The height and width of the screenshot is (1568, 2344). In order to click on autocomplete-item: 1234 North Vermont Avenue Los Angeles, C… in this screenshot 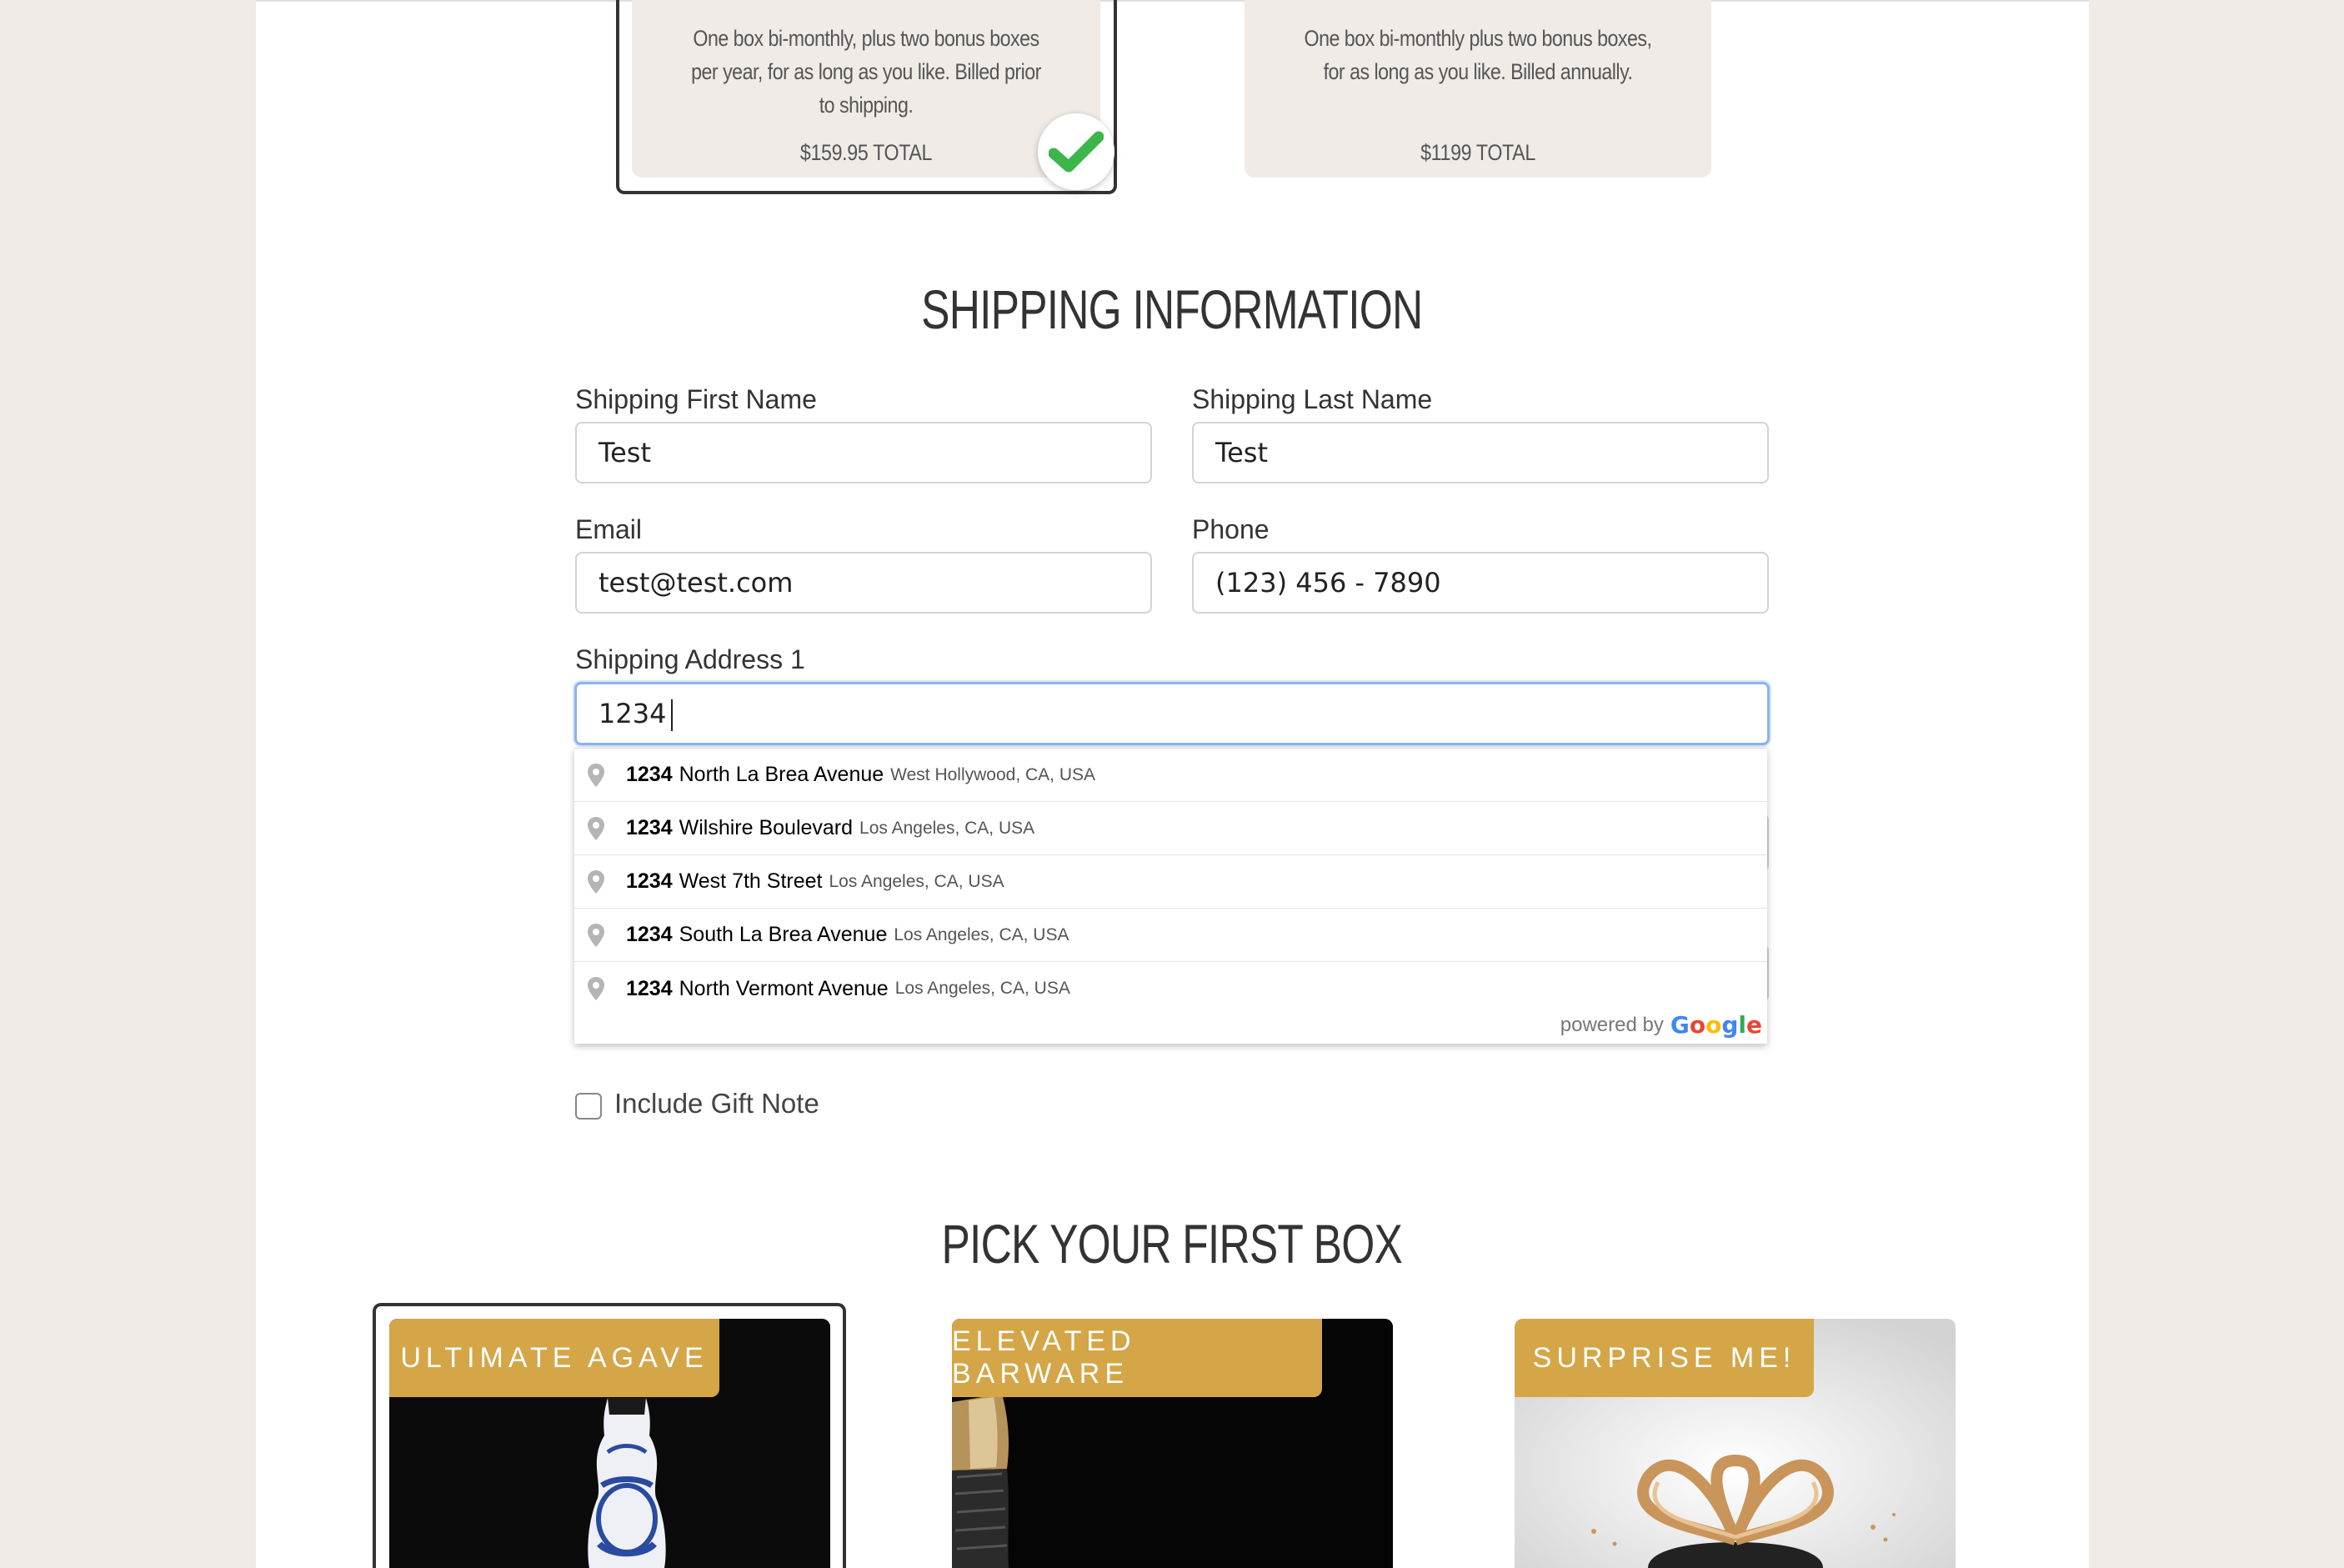, I will do `click(1170, 988)`.